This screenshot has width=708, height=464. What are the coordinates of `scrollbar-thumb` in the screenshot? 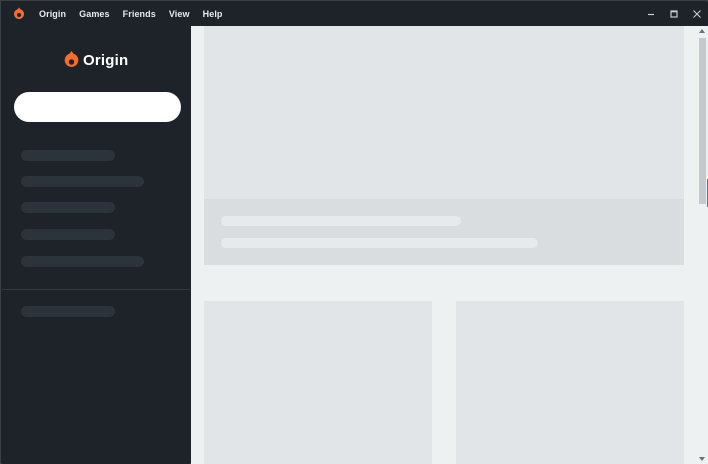 It's located at (702, 121).